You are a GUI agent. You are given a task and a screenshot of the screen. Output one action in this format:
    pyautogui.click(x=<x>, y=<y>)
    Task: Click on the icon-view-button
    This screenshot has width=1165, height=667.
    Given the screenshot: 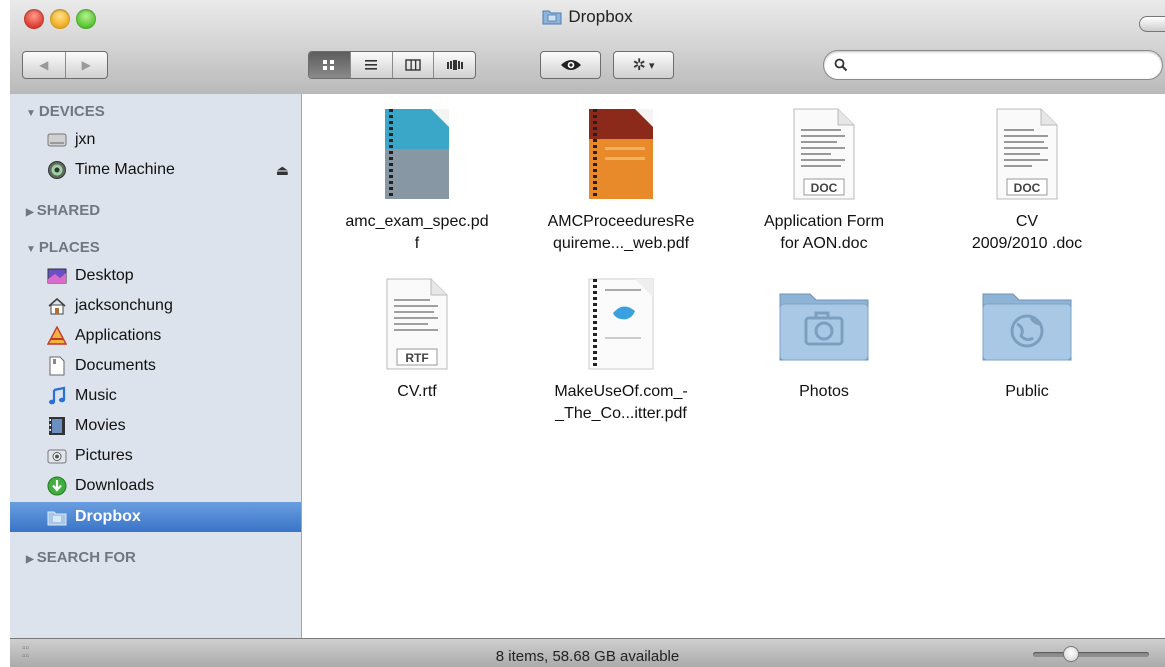 What is the action you would take?
    pyautogui.click(x=330, y=65)
    